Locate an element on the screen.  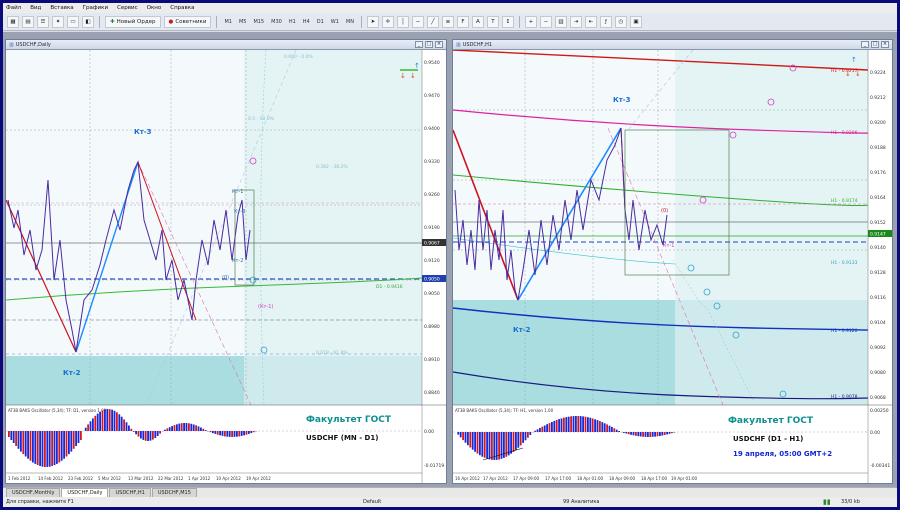
zoom-in-icon: + is located at coordinates (530, 21).